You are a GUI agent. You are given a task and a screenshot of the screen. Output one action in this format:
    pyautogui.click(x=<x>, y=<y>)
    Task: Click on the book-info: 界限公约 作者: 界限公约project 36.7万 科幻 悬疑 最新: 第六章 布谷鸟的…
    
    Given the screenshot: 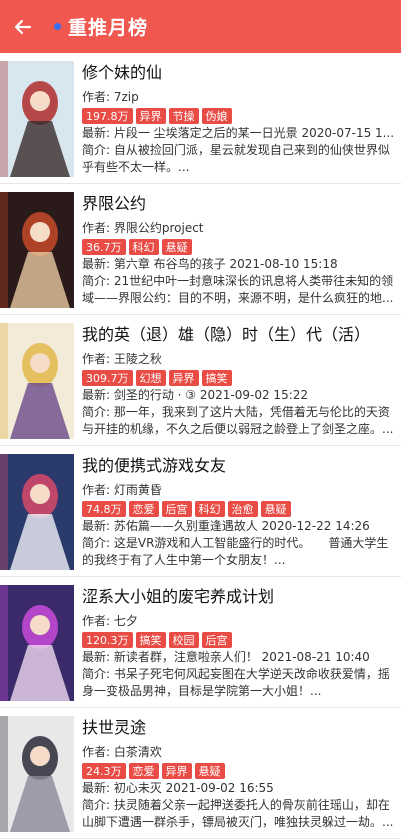 What is the action you would take?
    pyautogui.click(x=240, y=250)
    